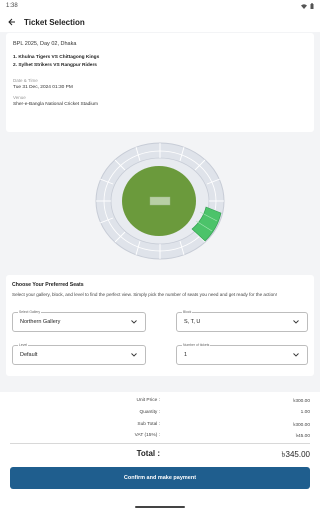 The width and height of the screenshot is (320, 512). I want to click on stadium-map, so click(160, 202).